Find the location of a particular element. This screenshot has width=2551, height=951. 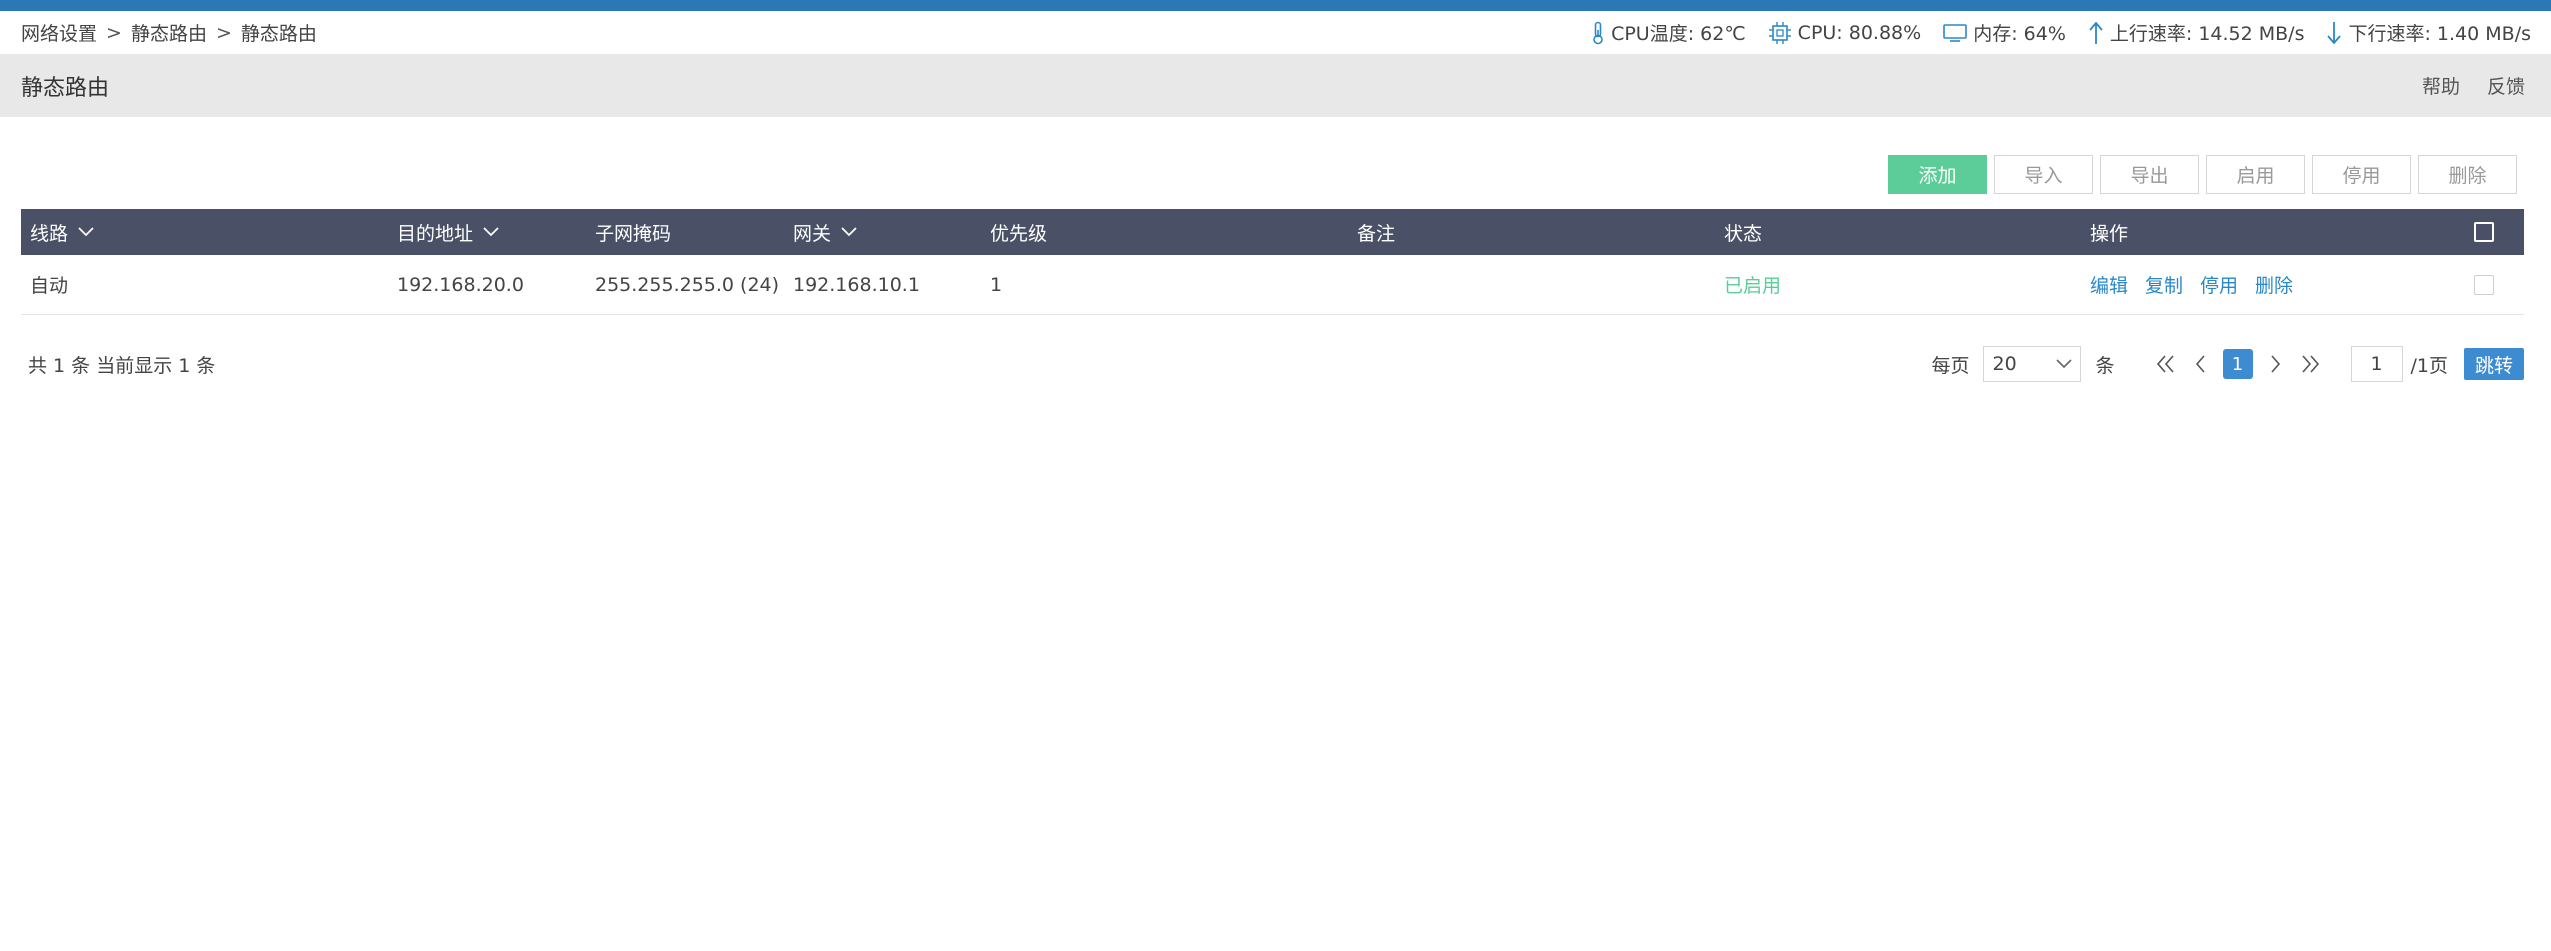

add-button: 添加 is located at coordinates (1937, 174).